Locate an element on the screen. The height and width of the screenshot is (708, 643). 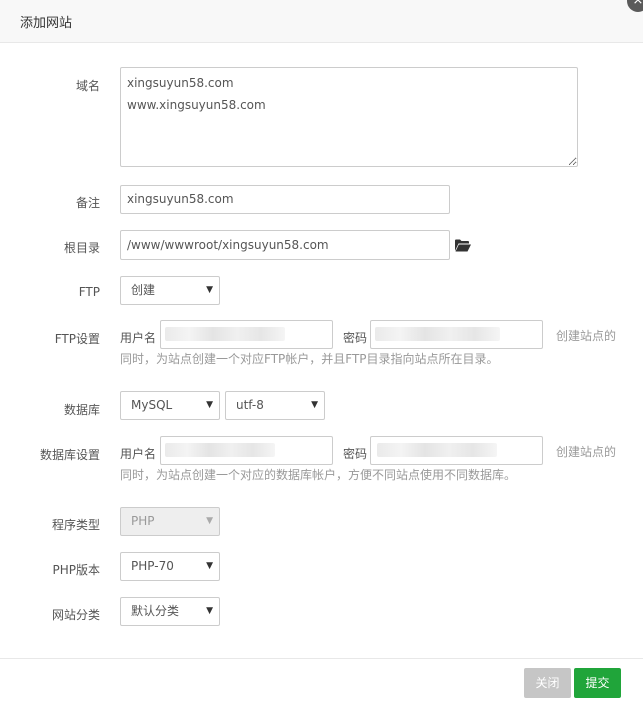
ftp-select: 创建 ▼ is located at coordinates (170, 290).